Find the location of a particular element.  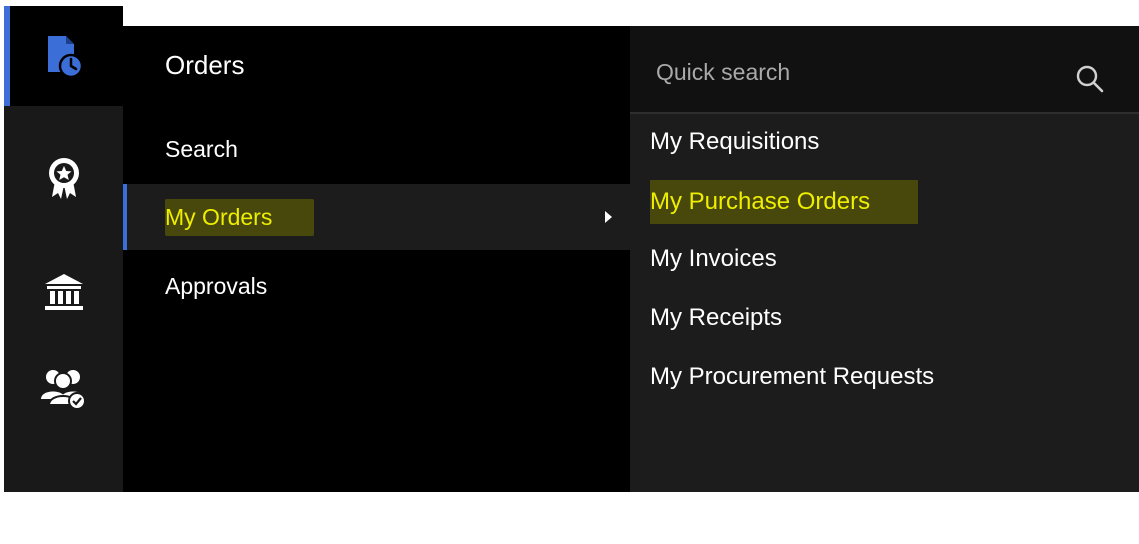

submenu-item-my-purchase-orders: My Purchase Orders is located at coordinates (784, 202).